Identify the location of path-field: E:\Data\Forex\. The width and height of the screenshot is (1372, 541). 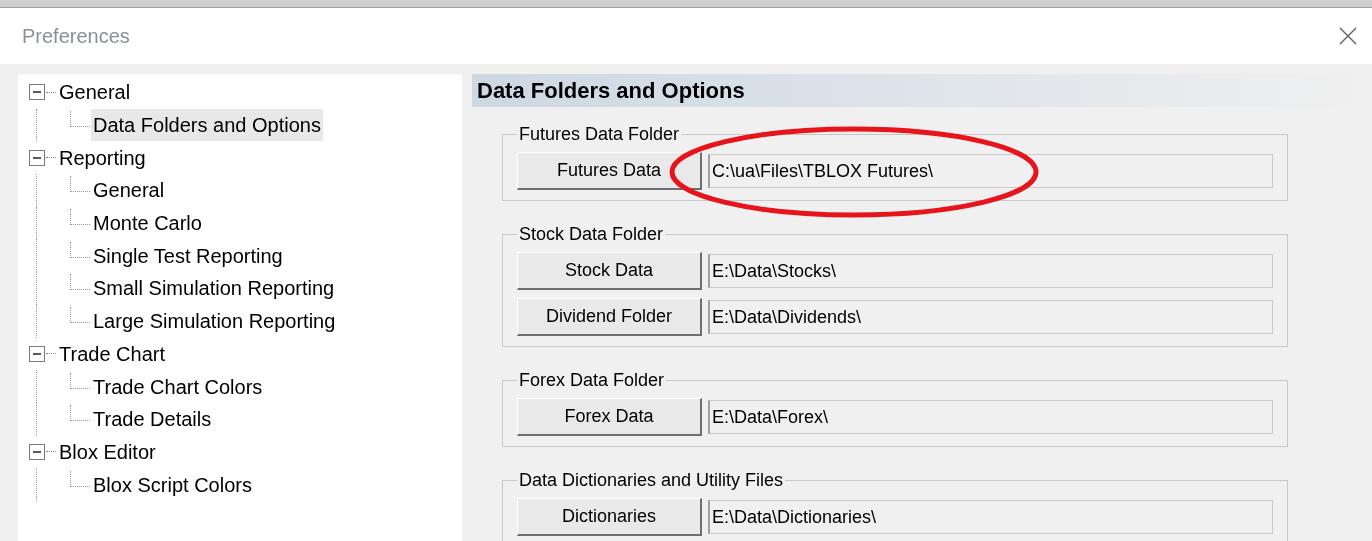
(990, 417).